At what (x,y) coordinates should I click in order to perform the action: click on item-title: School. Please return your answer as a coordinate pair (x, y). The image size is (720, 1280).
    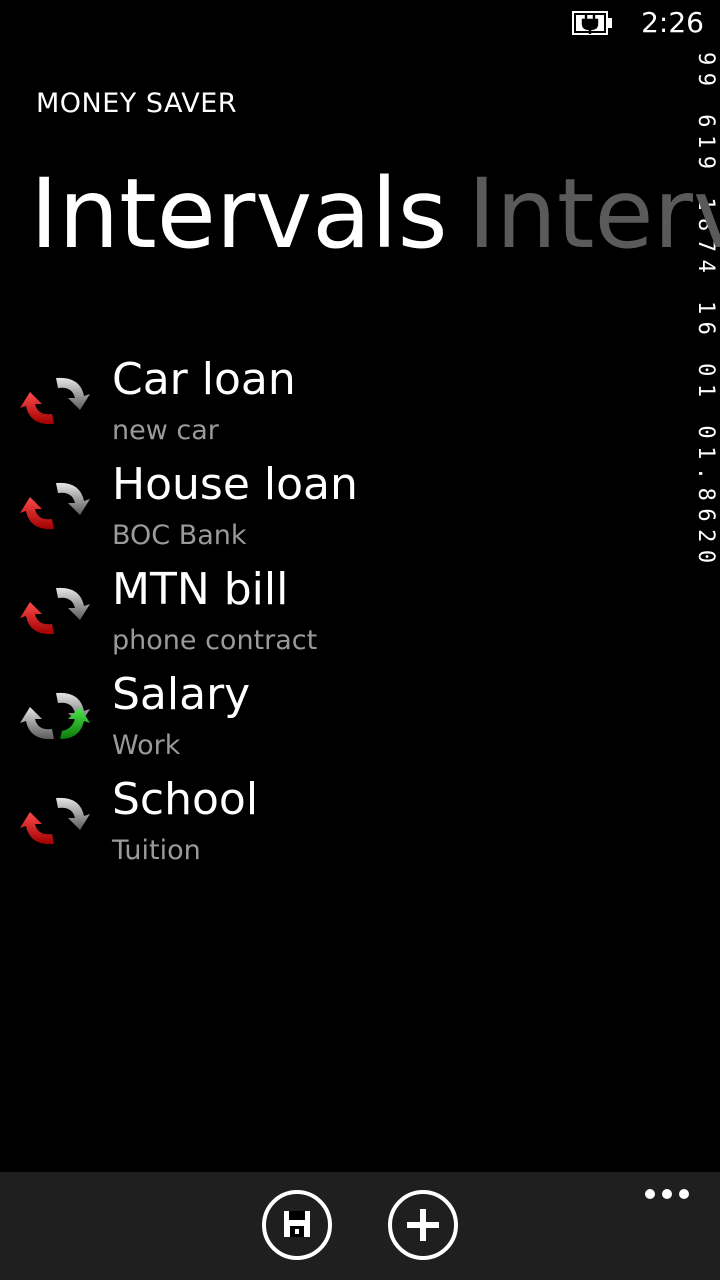
    Looking at the image, I should click on (185, 799).